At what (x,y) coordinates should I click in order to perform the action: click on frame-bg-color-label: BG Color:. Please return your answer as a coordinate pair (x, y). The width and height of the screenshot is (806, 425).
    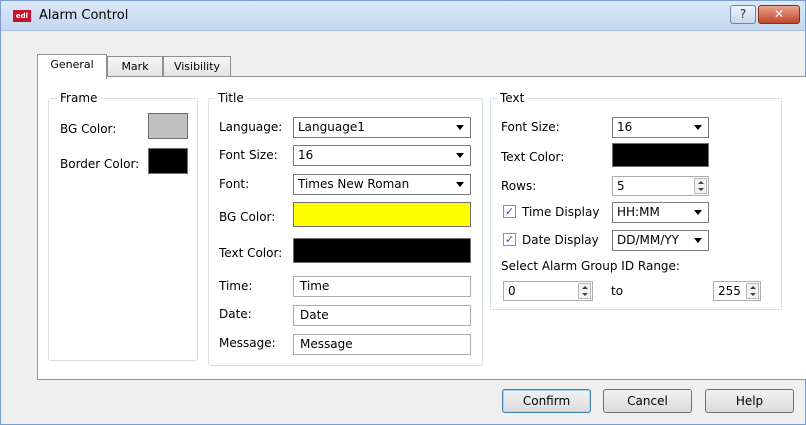
    Looking at the image, I should click on (88, 129).